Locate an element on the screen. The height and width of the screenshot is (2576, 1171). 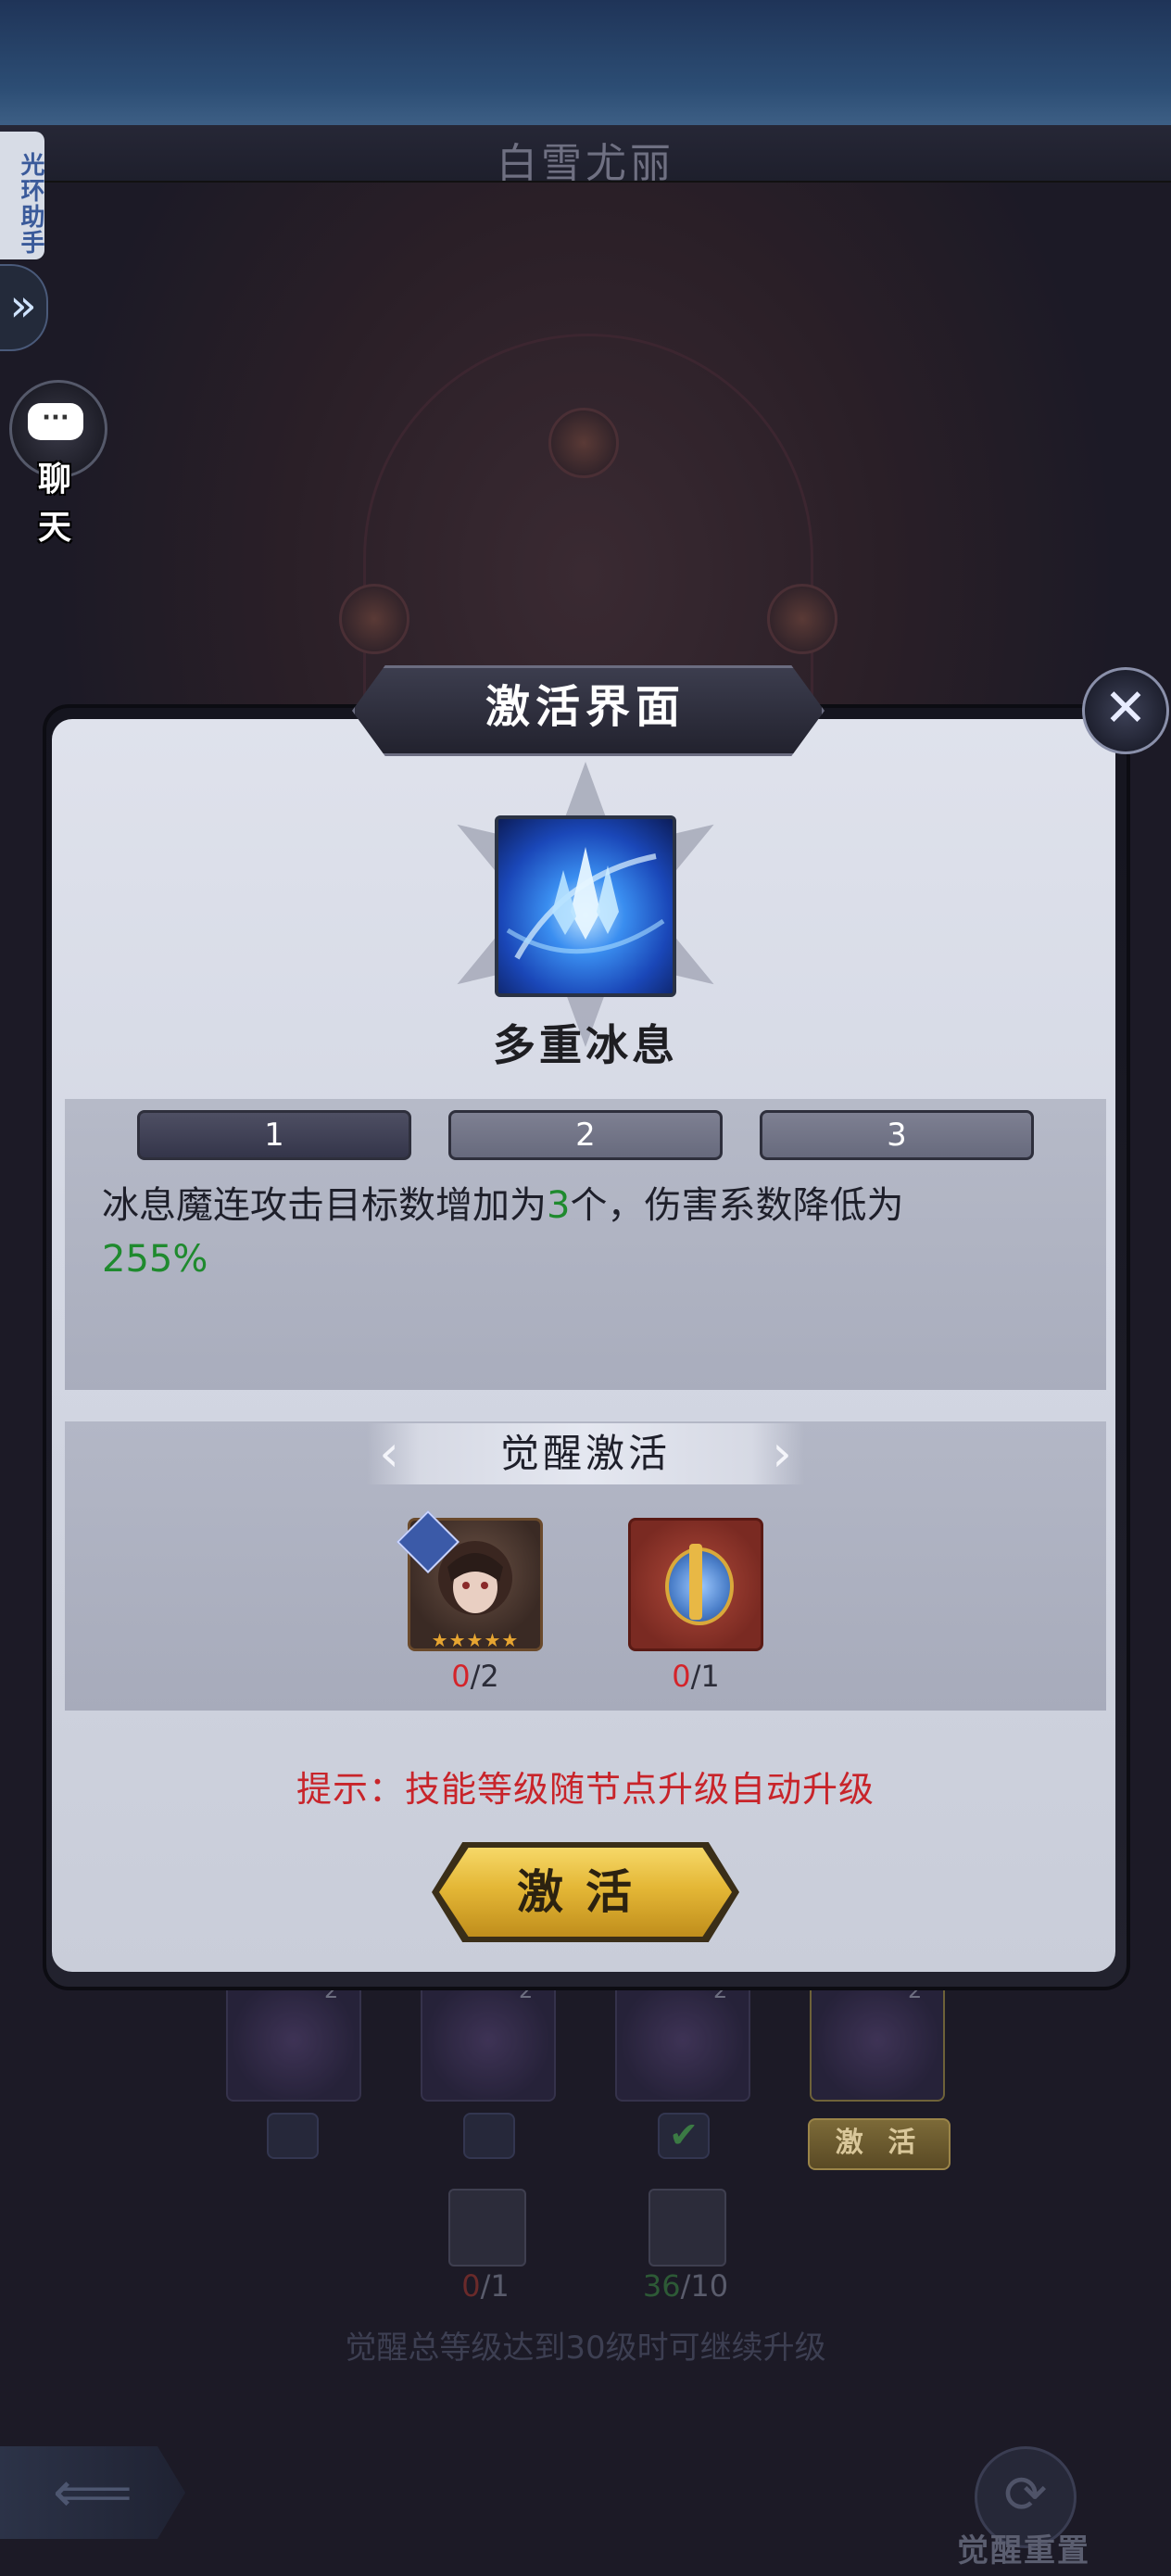
skill-name: 多重冰息 is located at coordinates (585, 1045).